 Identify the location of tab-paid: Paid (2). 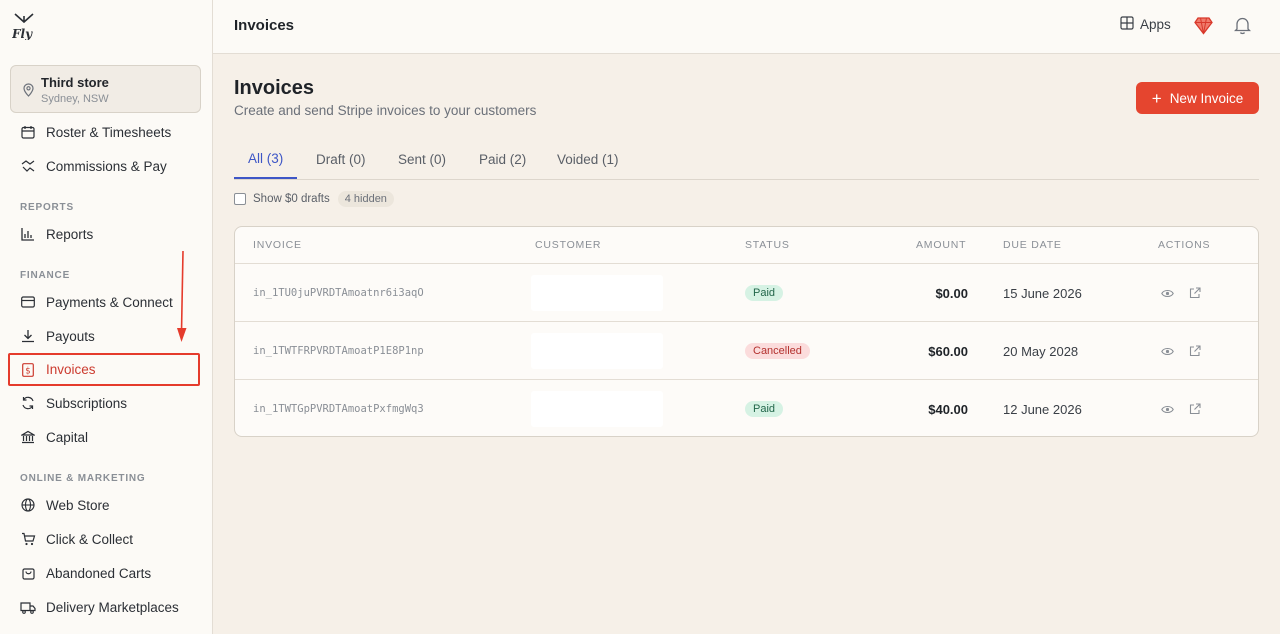
(502, 159).